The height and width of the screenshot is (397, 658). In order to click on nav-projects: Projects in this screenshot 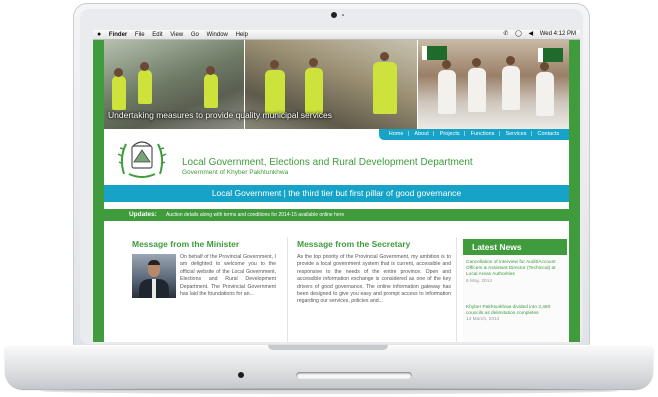, I will do `click(450, 134)`.